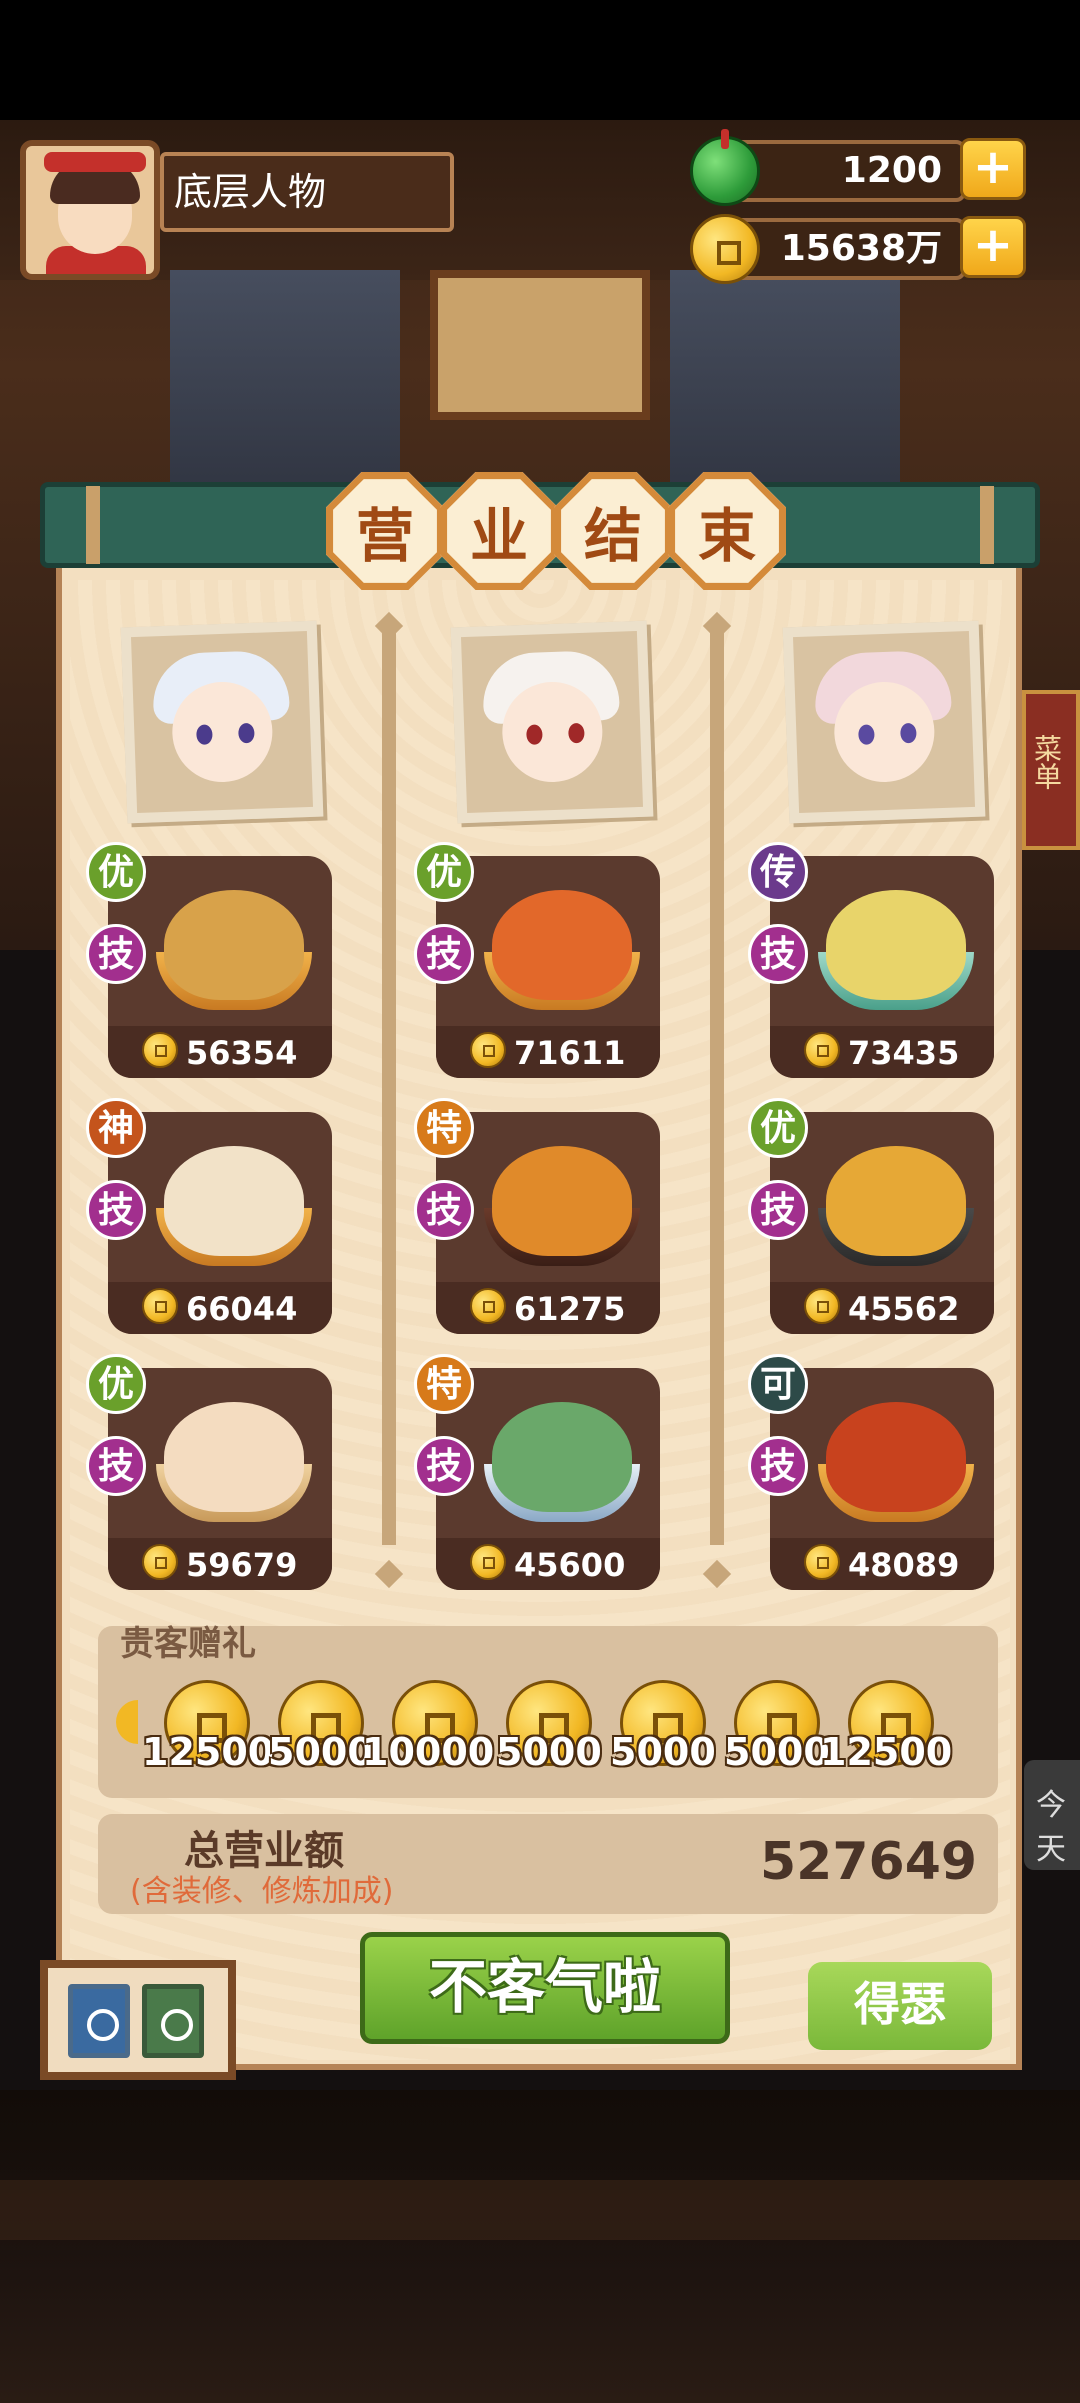  What do you see at coordinates (499, 531) in the screenshot?
I see `title-char-2: 业` at bounding box center [499, 531].